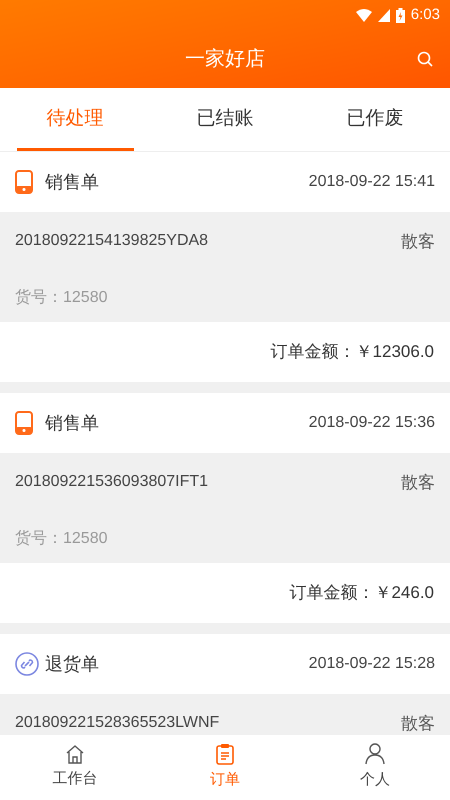 This screenshot has height=800, width=450. Describe the element at coordinates (384, 15) in the screenshot. I see `signal-icon` at that location.